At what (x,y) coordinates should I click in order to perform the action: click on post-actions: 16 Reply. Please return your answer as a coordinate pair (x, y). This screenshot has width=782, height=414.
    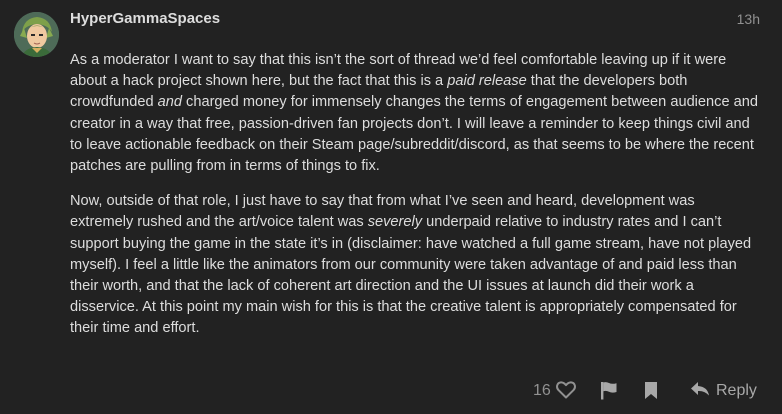
    Looking at the image, I should click on (391, 391).